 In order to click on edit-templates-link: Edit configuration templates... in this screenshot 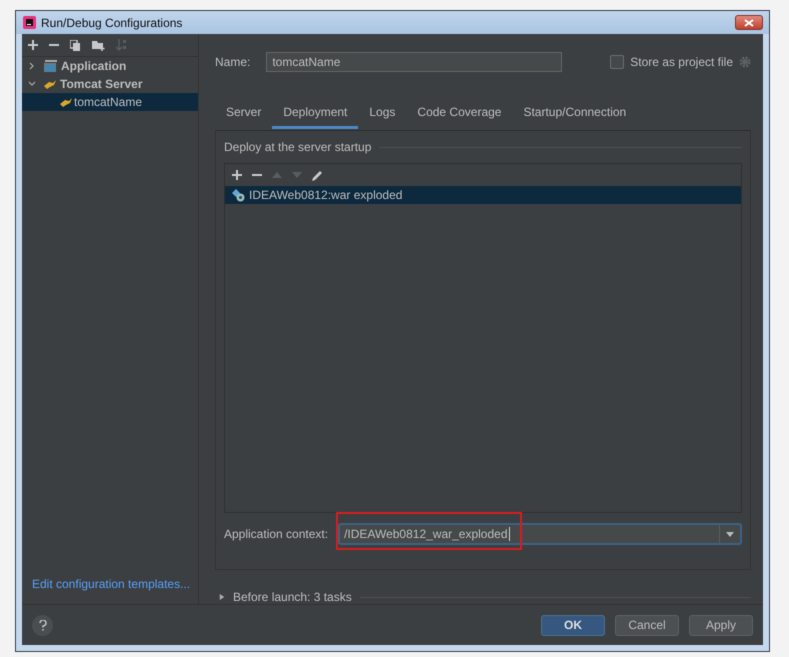, I will do `click(110, 584)`.